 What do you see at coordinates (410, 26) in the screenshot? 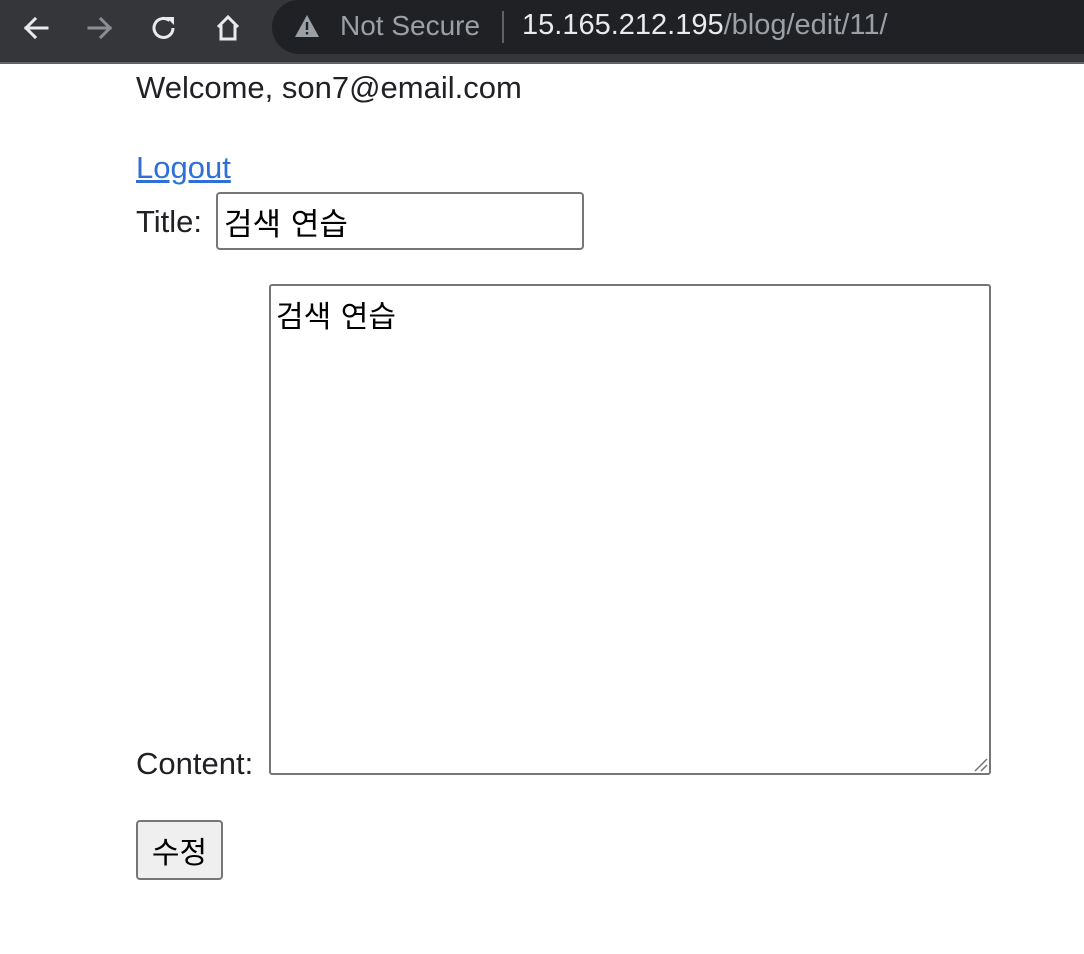
I see `security-status: Not Secure` at bounding box center [410, 26].